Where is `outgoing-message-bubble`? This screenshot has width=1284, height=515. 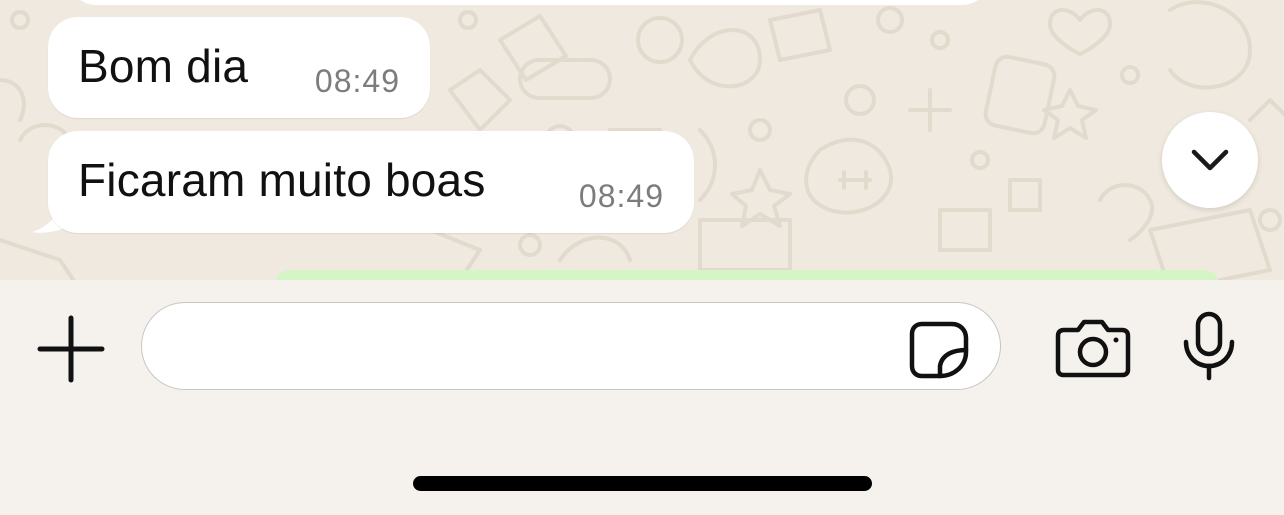
outgoing-message-bubble is located at coordinates (747, 275).